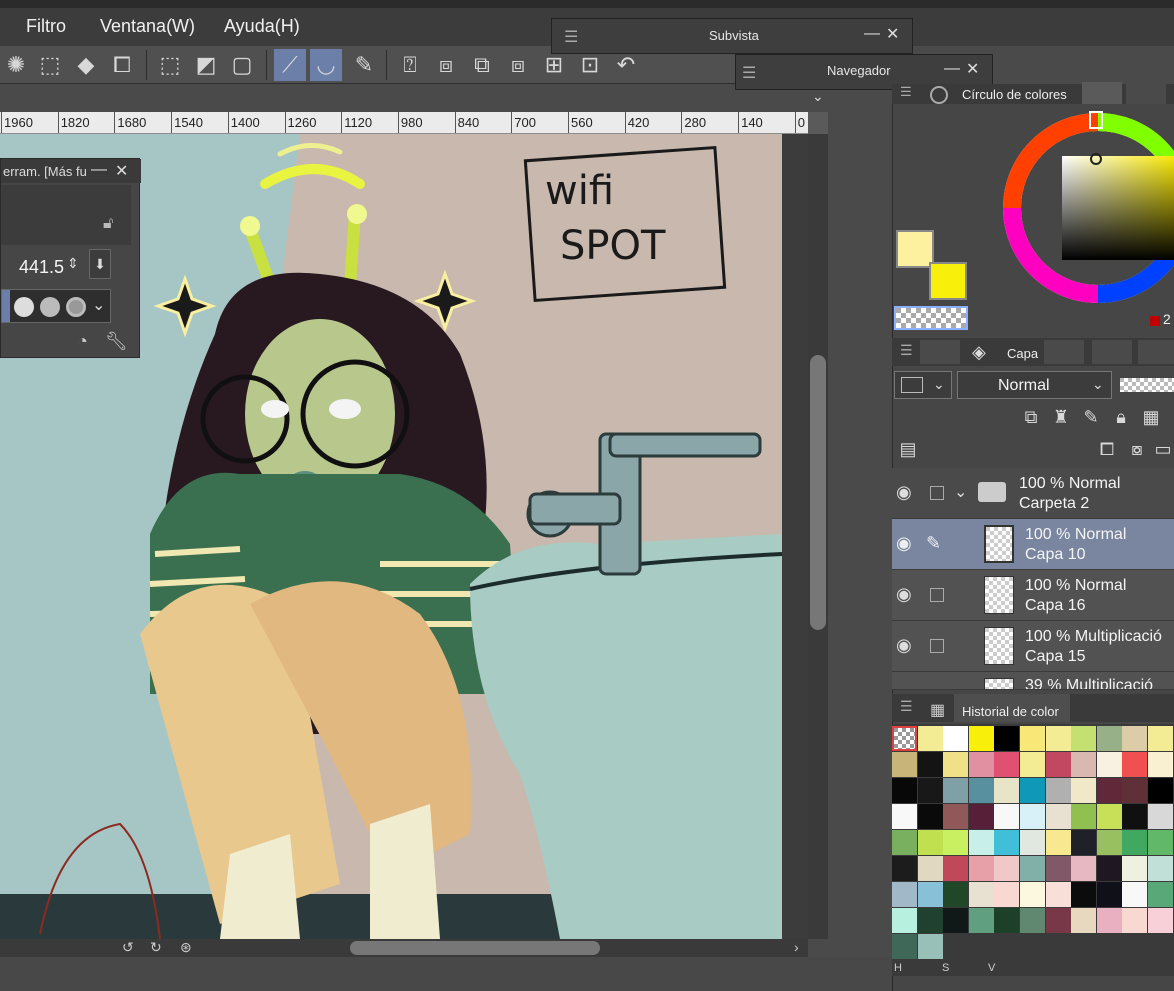 The width and height of the screenshot is (1174, 991). What do you see at coordinates (923, 385) in the screenshot?
I see `layer-color-select: ⌄` at bounding box center [923, 385].